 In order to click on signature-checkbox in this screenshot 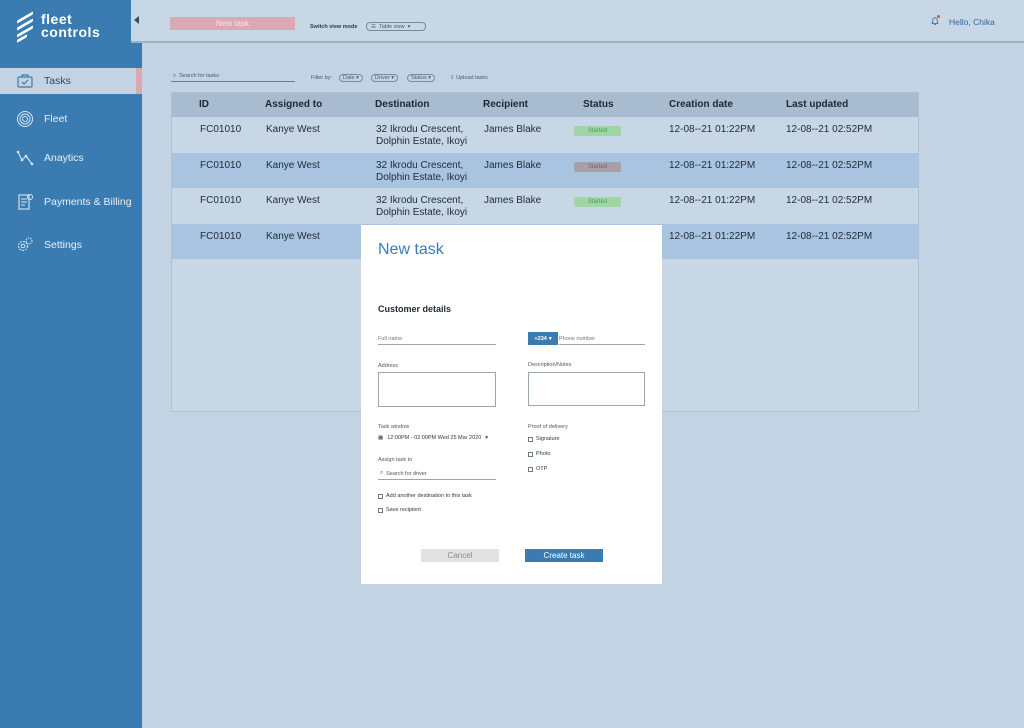, I will do `click(530, 439)`.